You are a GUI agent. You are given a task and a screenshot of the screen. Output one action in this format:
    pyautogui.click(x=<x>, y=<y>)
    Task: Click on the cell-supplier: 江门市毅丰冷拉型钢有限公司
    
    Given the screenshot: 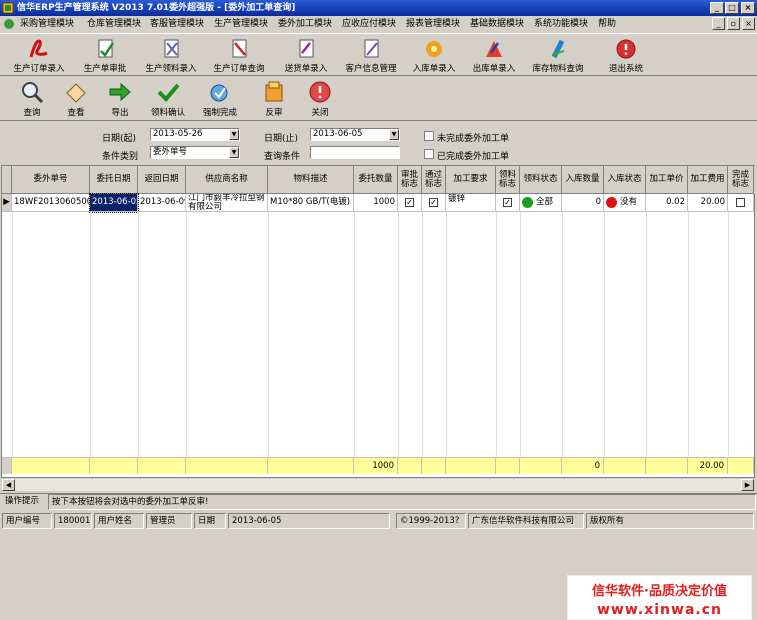 What is the action you would take?
    pyautogui.click(x=227, y=203)
    